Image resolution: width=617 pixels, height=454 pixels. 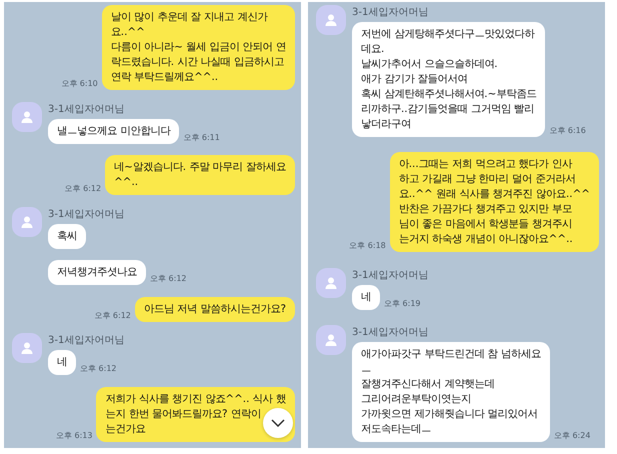 What do you see at coordinates (97, 273) in the screenshot?
I see `received-message: 저녁챙겨주셧나요` at bounding box center [97, 273].